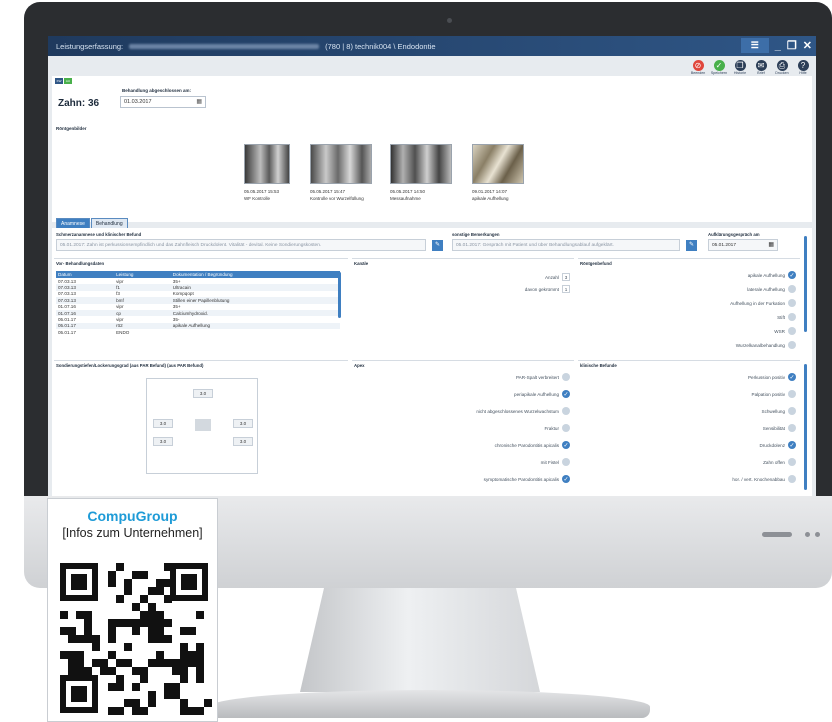 This screenshot has height=722, width=832. Describe the element at coordinates (63, 81) in the screenshot. I see `app-logo: KW AU` at that location.